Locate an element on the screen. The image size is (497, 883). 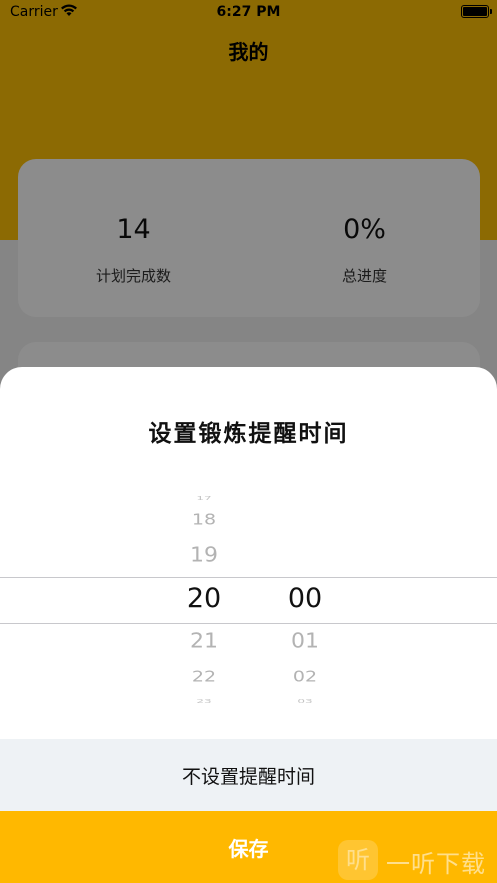
hour-option: 22 is located at coordinates (204, 677).